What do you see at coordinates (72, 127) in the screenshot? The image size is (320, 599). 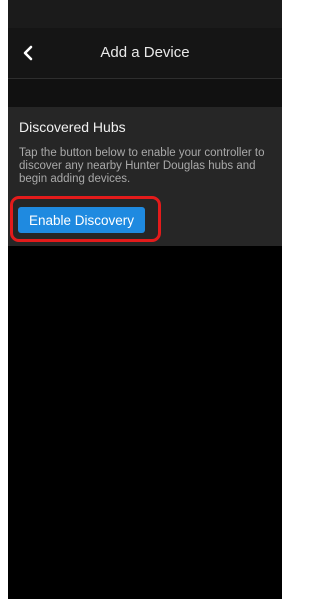 I see `card-heading: Discovered Hubs` at bounding box center [72, 127].